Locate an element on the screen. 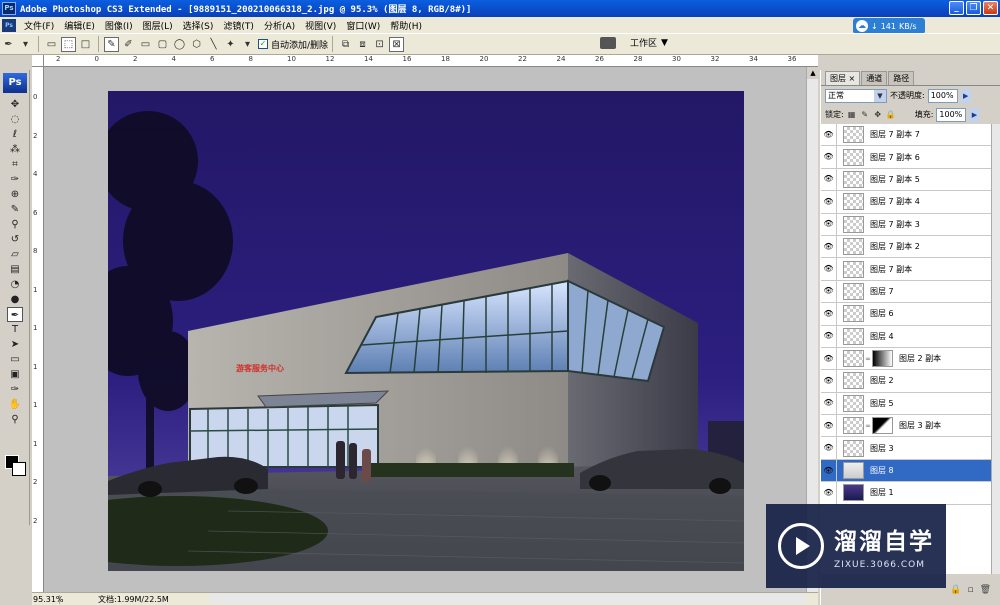  menu-analysis: 分析(A) is located at coordinates (279, 25).